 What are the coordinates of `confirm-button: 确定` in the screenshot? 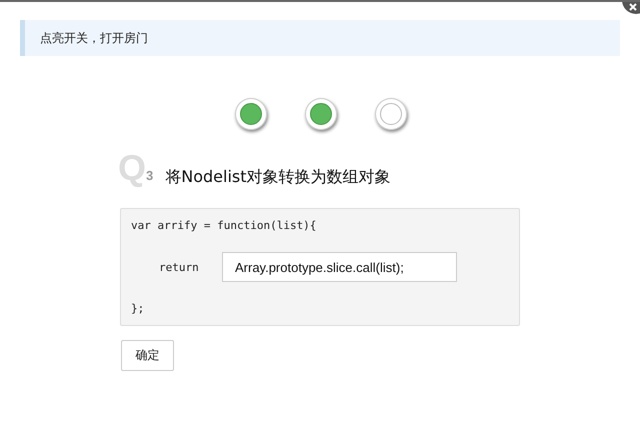 It's located at (147, 355).